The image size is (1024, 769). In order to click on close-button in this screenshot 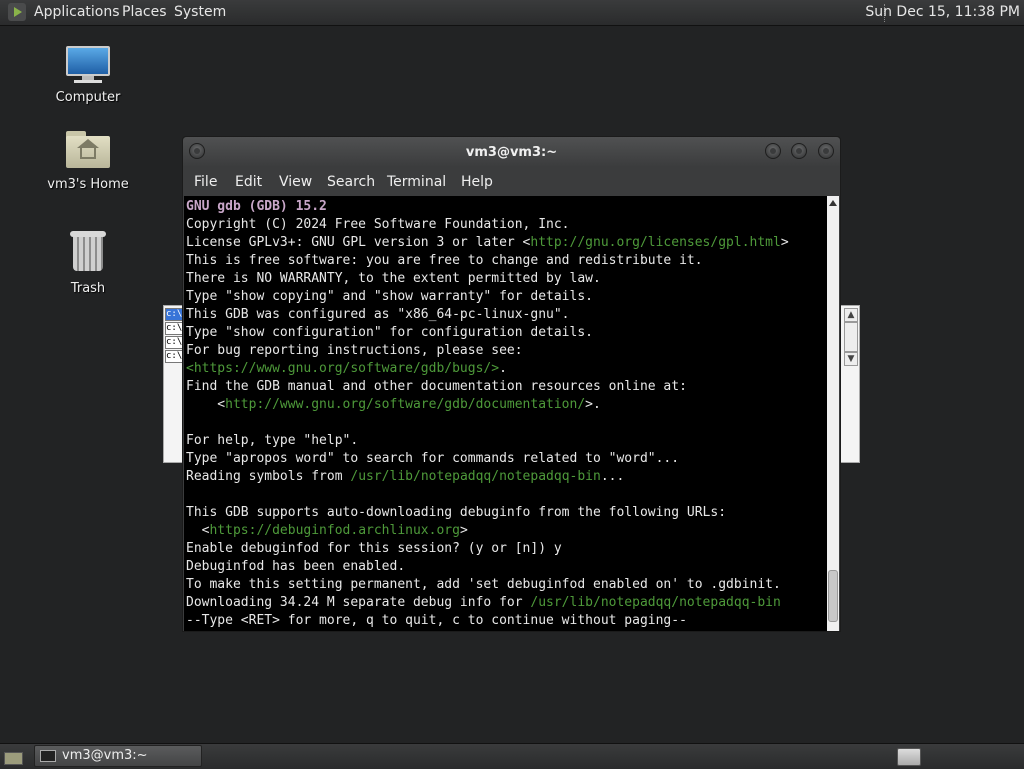, I will do `click(826, 151)`.